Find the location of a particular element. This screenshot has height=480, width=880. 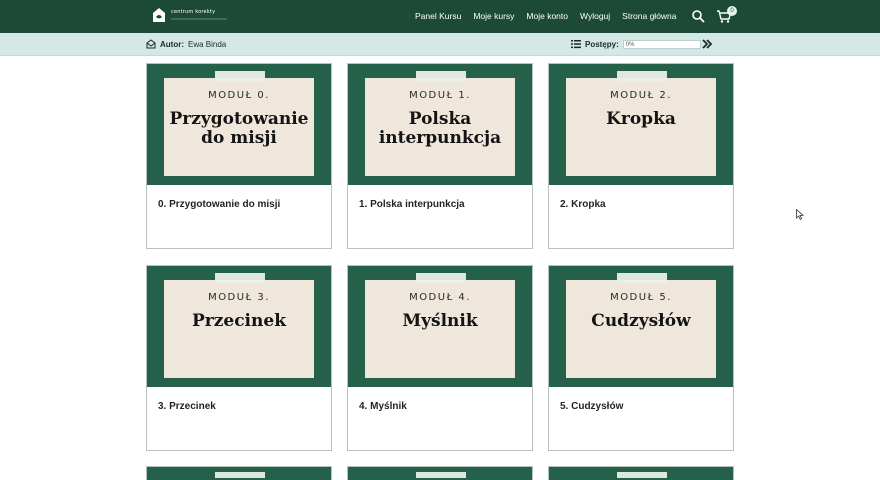

author-name: Ewa Binda is located at coordinates (207, 44).